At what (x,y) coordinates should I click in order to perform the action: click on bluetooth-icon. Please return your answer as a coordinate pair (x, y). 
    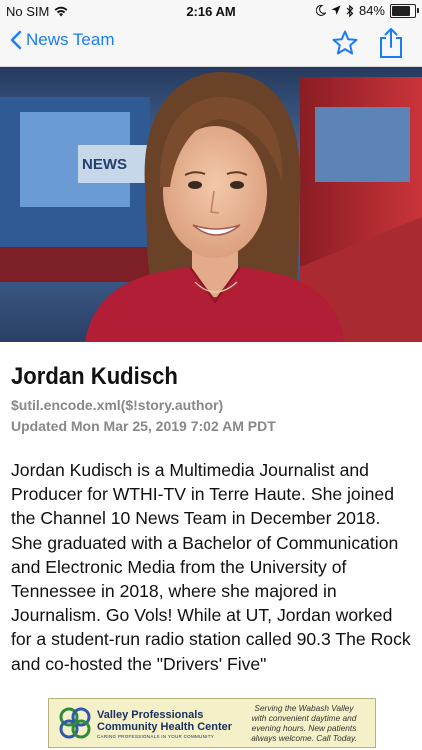
    Looking at the image, I should click on (350, 10).